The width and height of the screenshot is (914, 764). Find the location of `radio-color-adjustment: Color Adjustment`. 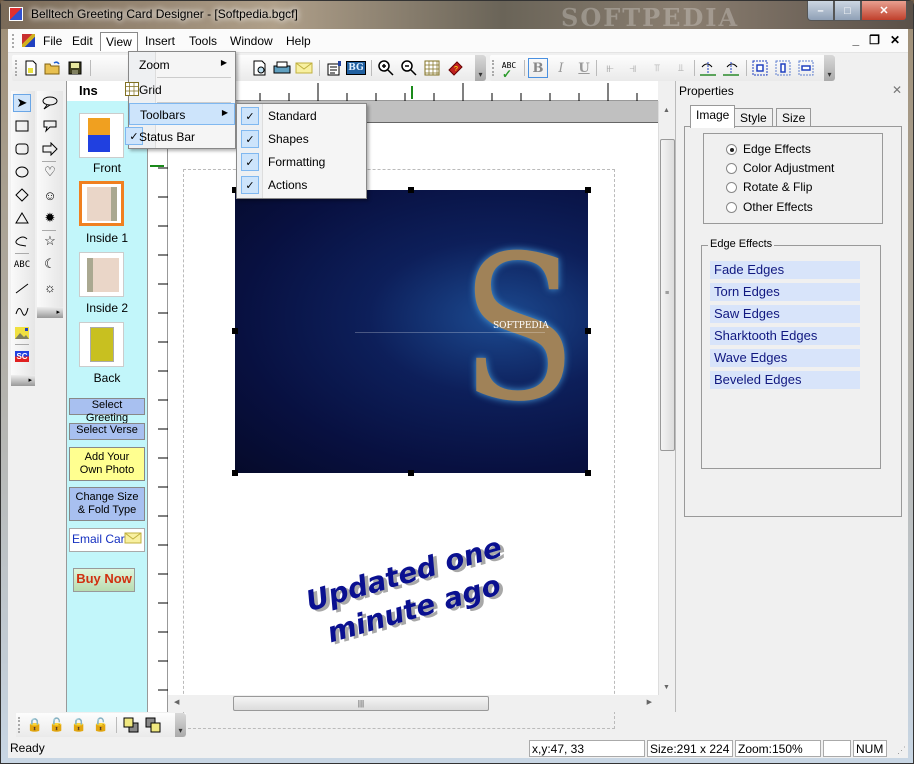

radio-color-adjustment: Color Adjustment is located at coordinates (780, 168).